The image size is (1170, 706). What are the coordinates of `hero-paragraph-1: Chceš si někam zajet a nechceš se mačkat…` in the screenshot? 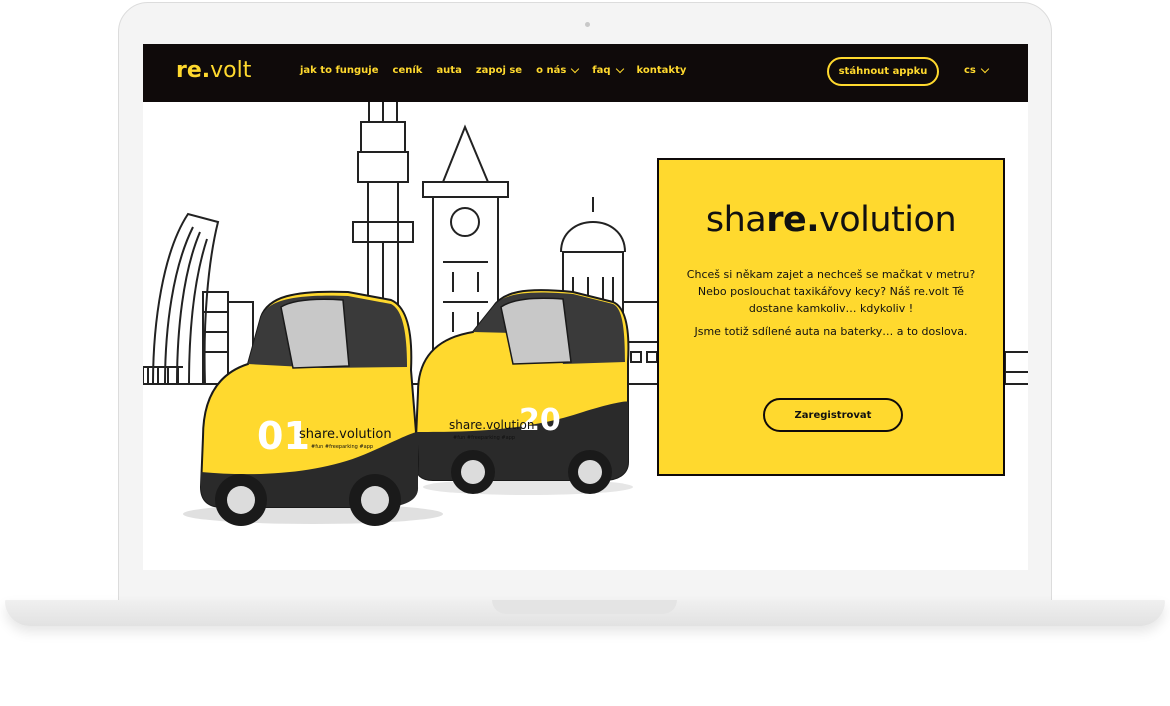 It's located at (831, 291).